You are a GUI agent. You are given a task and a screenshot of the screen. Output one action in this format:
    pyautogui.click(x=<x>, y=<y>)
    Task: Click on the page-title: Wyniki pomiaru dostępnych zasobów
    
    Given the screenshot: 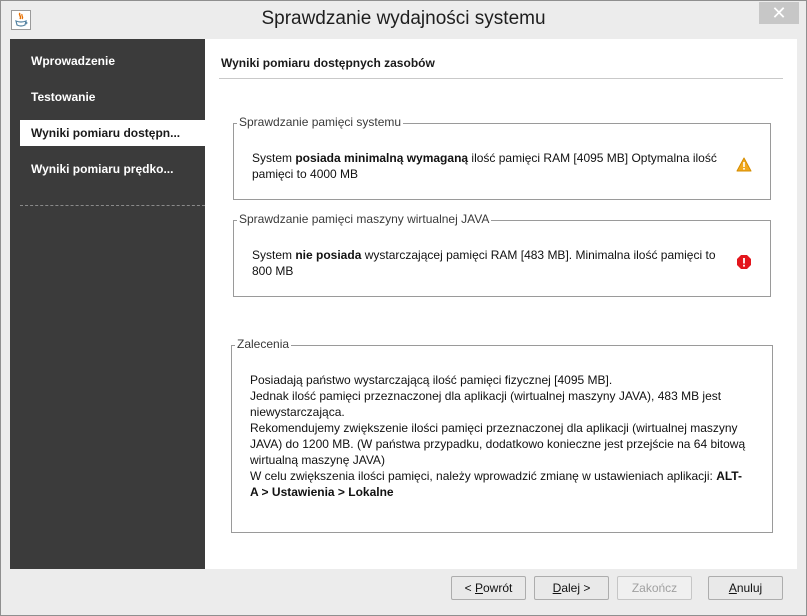 What is the action you would take?
    pyautogui.click(x=328, y=63)
    